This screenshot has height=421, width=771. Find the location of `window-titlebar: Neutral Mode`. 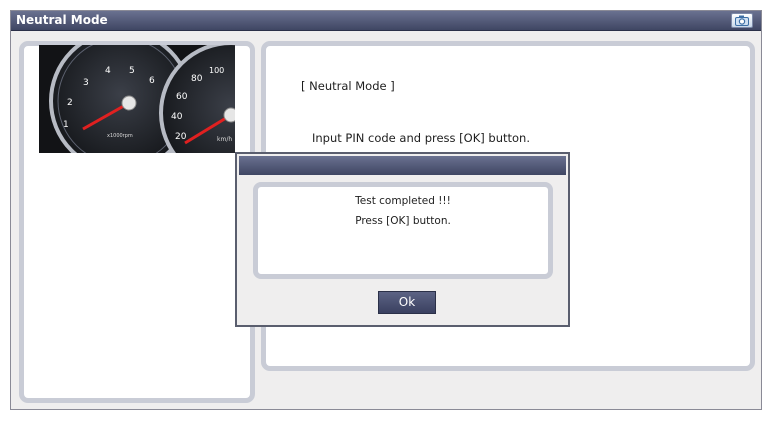

window-titlebar: Neutral Mode is located at coordinates (386, 21).